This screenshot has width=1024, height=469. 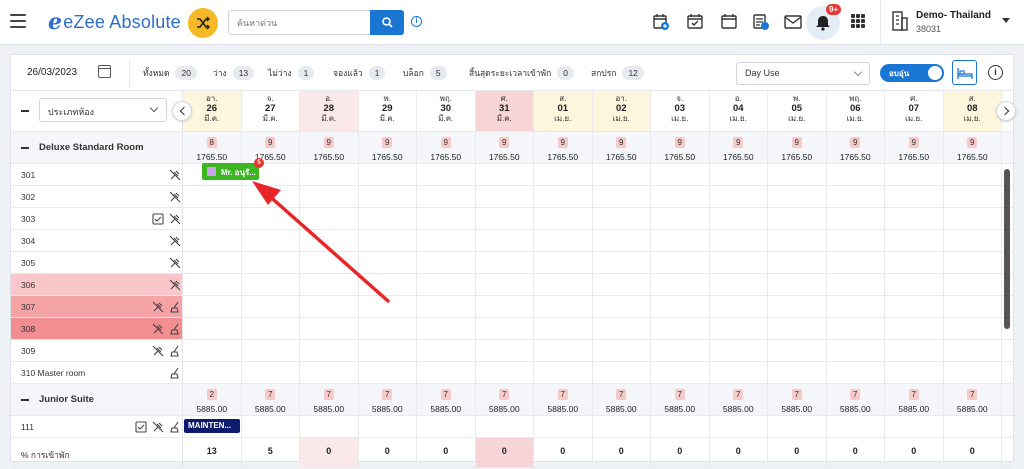 I want to click on room-left-cell: 304, so click(x=97, y=240).